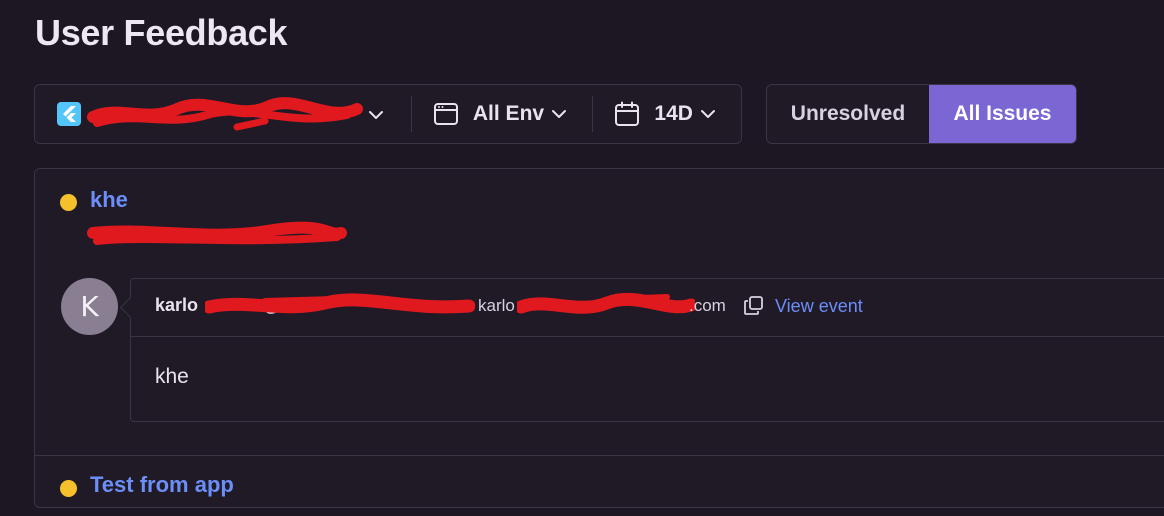 This screenshot has width=1164, height=516. I want to click on environment-selector: All Env, so click(502, 114).